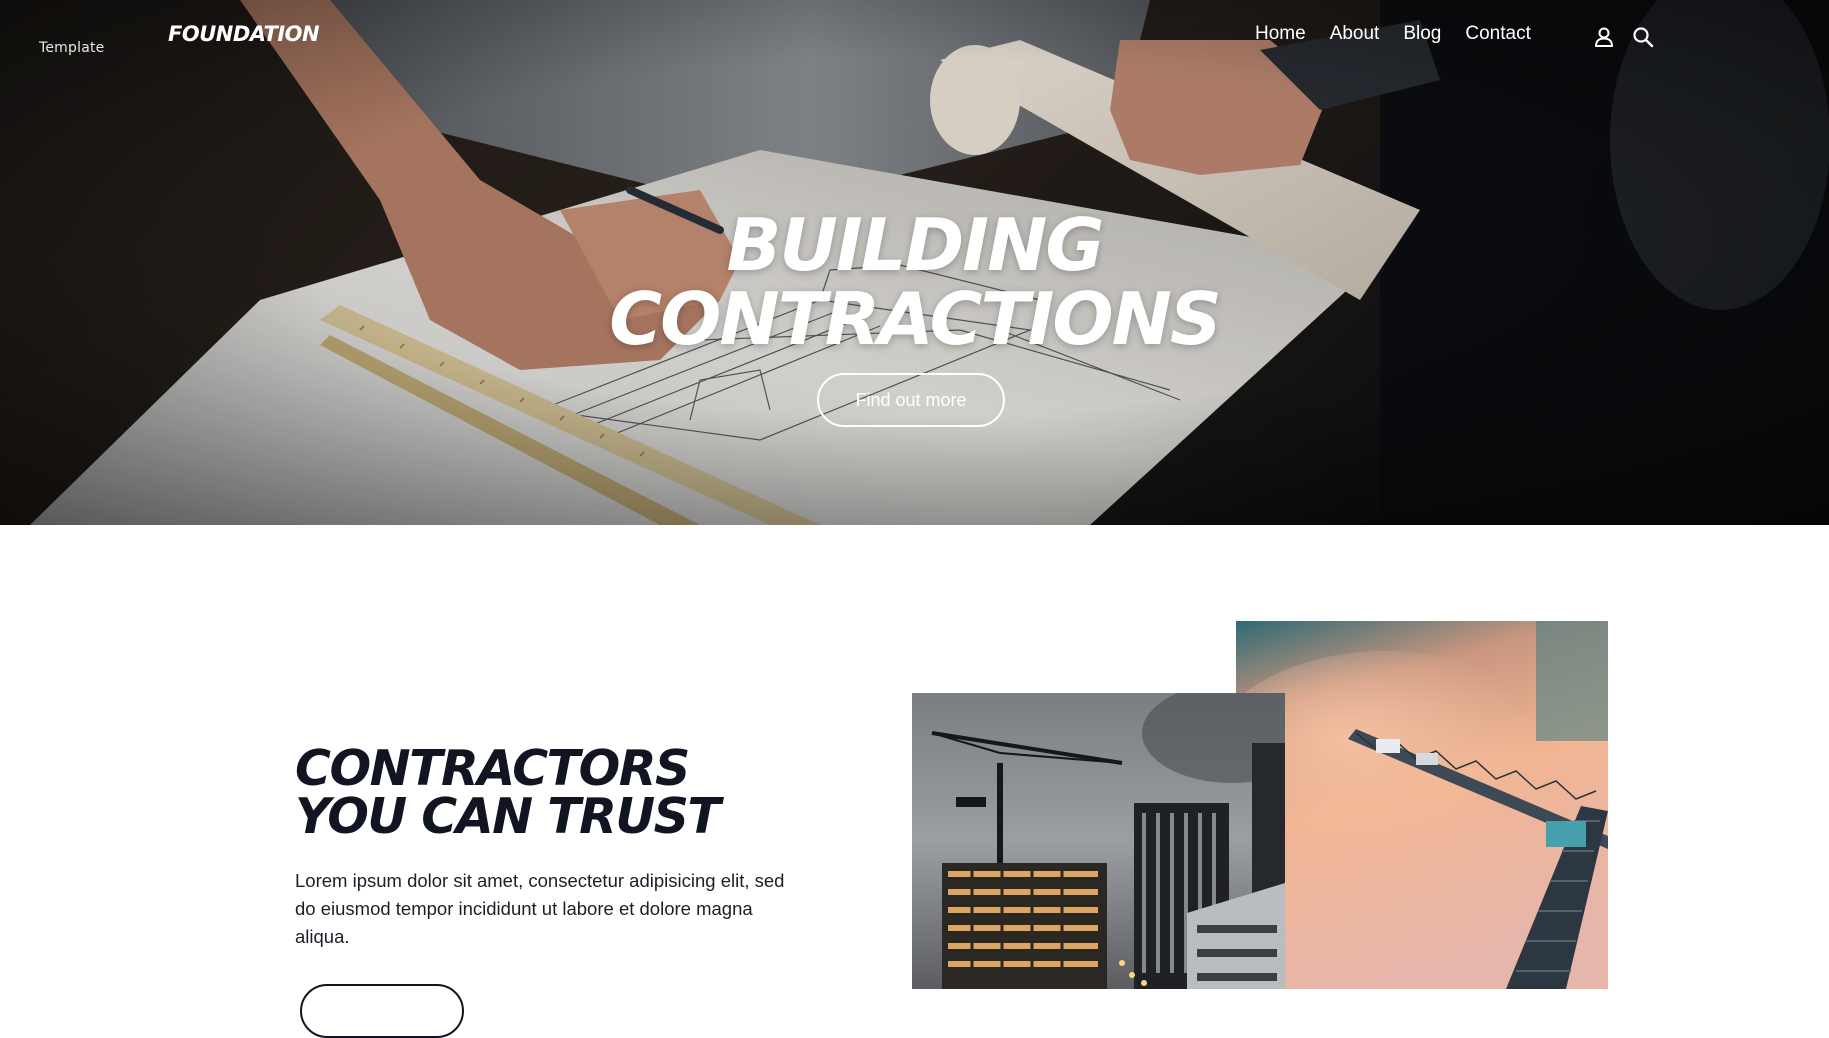 The height and width of the screenshot is (1038, 1829). I want to click on intro-button, so click(382, 1011).